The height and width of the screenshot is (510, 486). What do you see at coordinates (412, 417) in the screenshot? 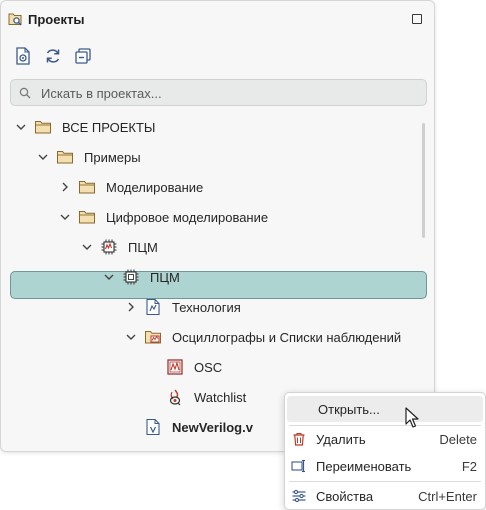
I see `mouse-cursor-icon` at bounding box center [412, 417].